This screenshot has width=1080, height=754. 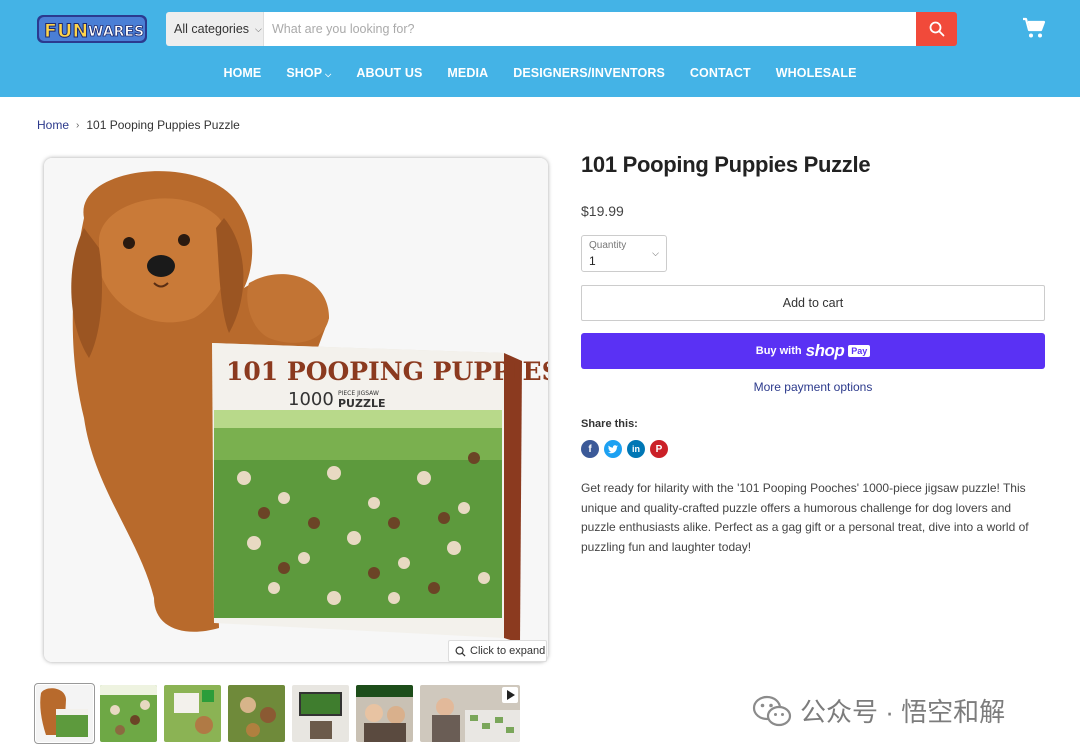 I want to click on nav-item-contact: CONTACT, so click(x=720, y=75).